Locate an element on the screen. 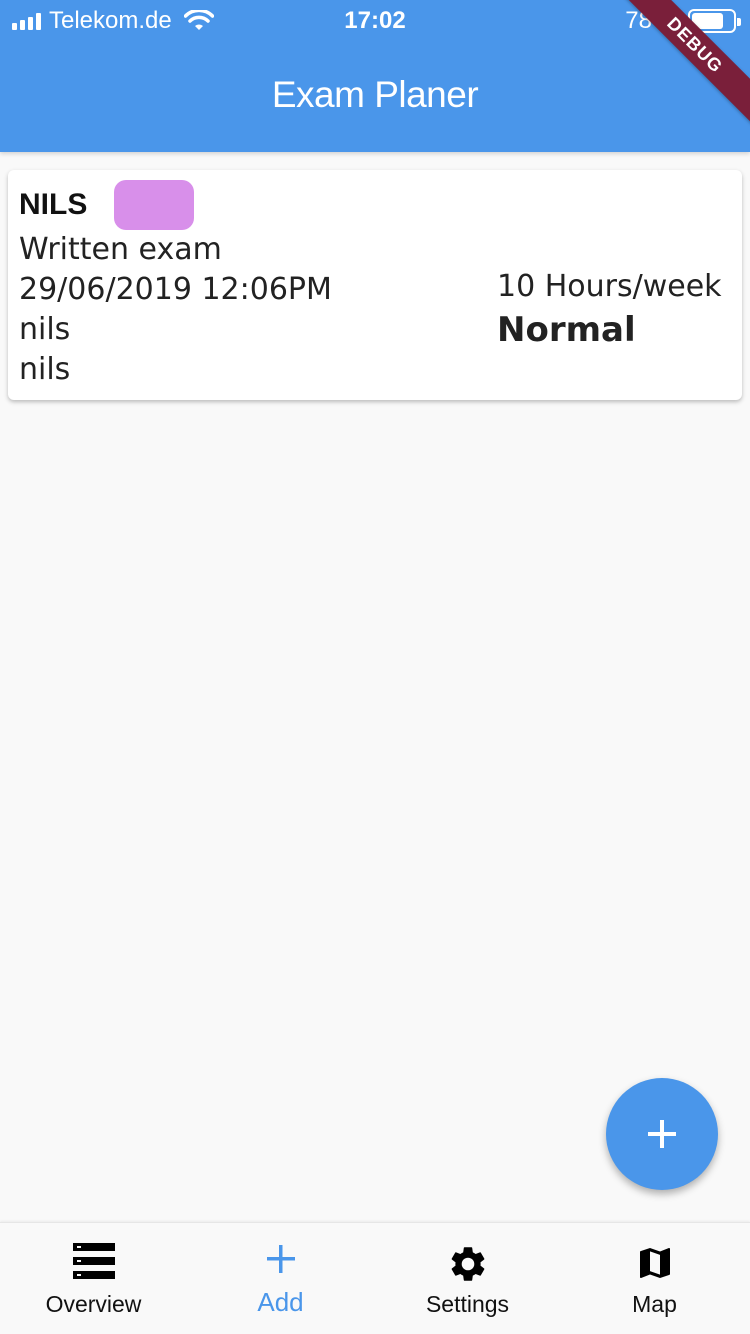 This screenshot has width=750, height=1334. map-icon is located at coordinates (654, 1263).